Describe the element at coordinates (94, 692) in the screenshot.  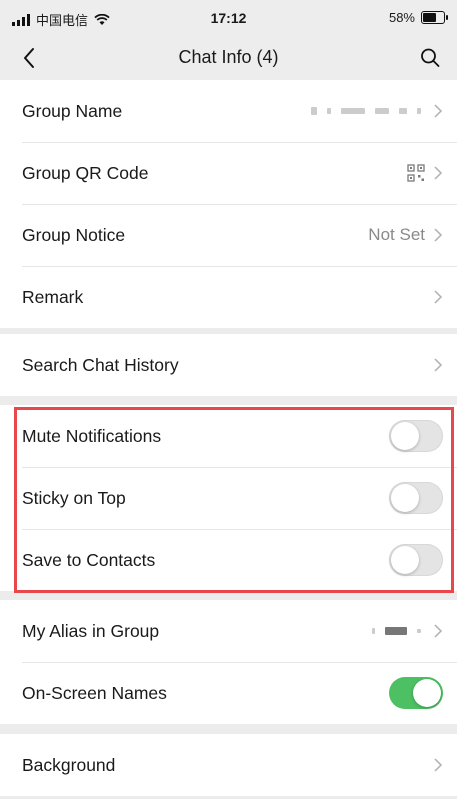
I see `on-screen-names-label: On-Screen Names` at that location.